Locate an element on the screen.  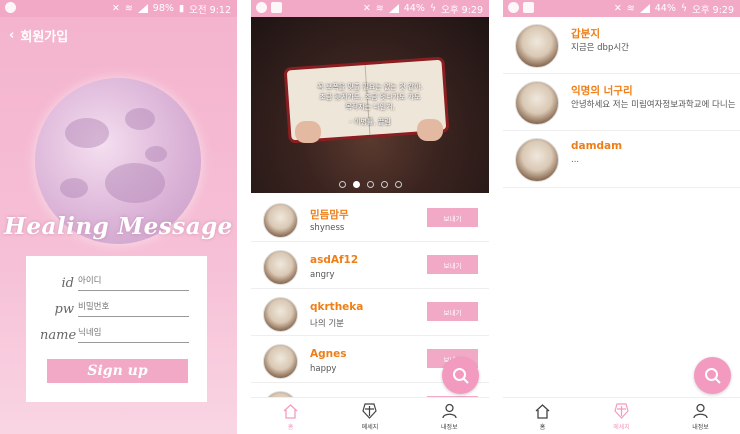
nickname-field is located at coordinates (133, 334).